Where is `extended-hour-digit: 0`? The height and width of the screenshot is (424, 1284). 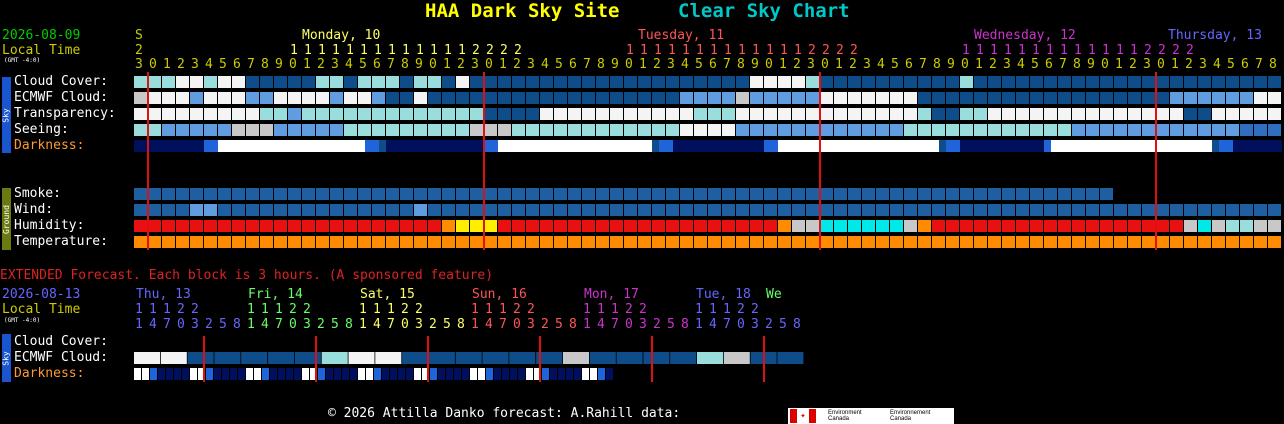
extended-hour-digit: 0 is located at coordinates (517, 324).